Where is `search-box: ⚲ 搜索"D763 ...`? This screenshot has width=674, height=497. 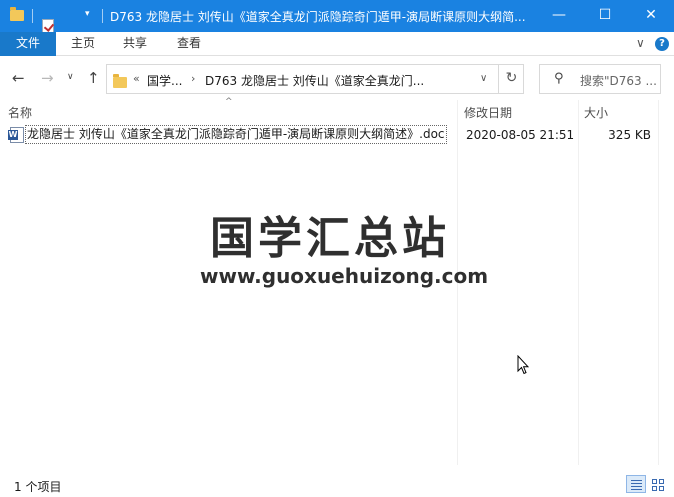 search-box: ⚲ 搜索"D763 ... is located at coordinates (600, 79).